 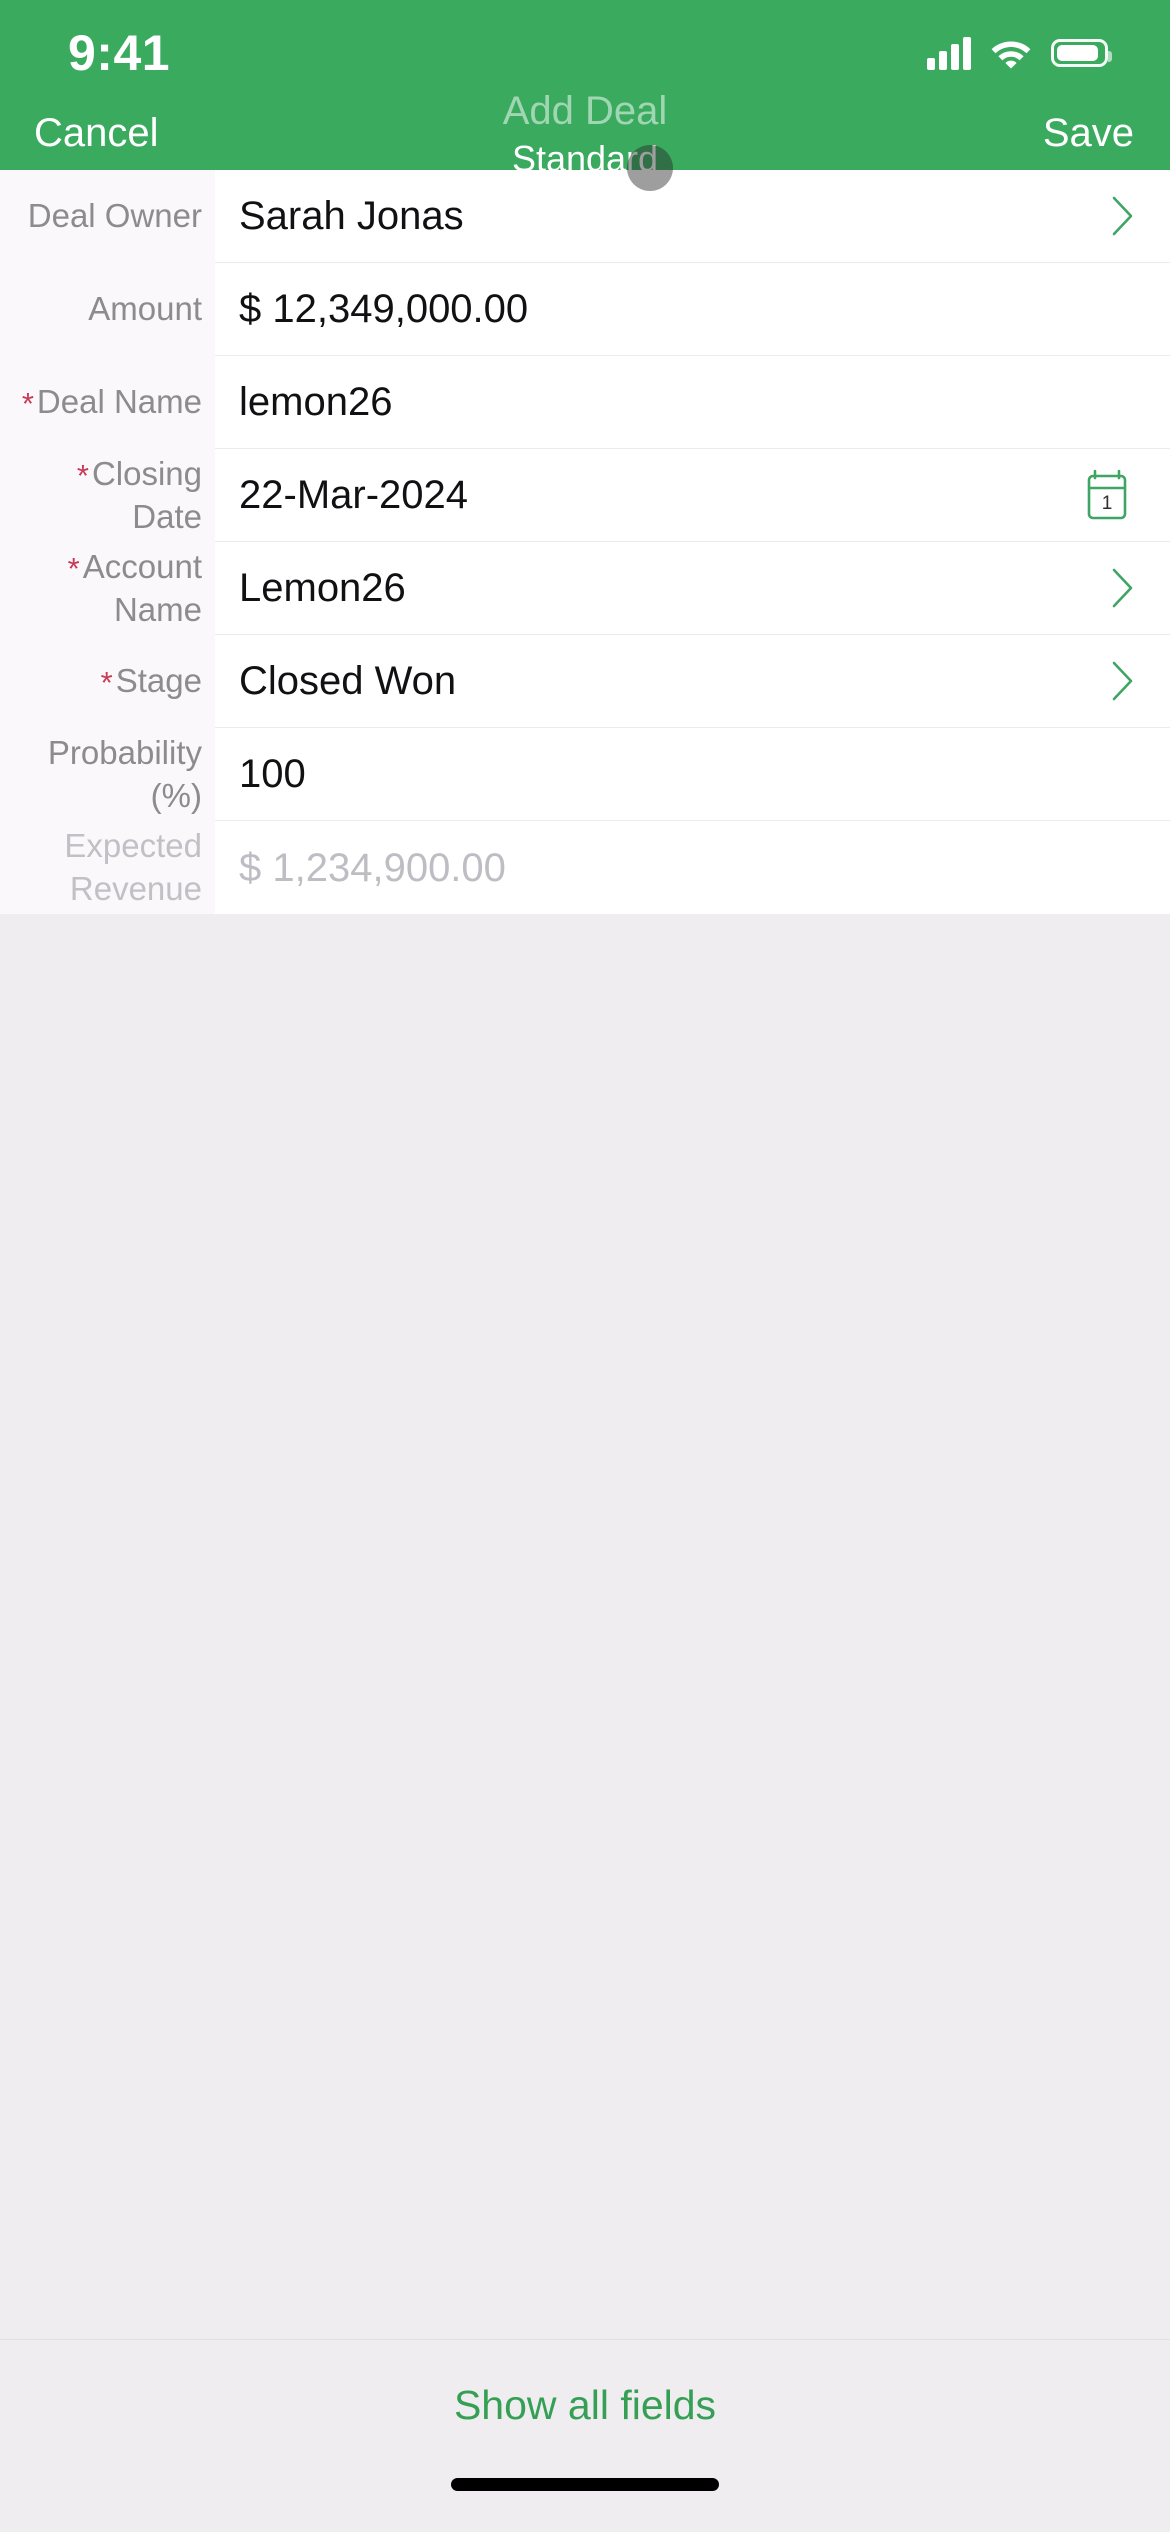 What do you see at coordinates (372, 867) in the screenshot?
I see `field-value: $ 1,234,900.00` at bounding box center [372, 867].